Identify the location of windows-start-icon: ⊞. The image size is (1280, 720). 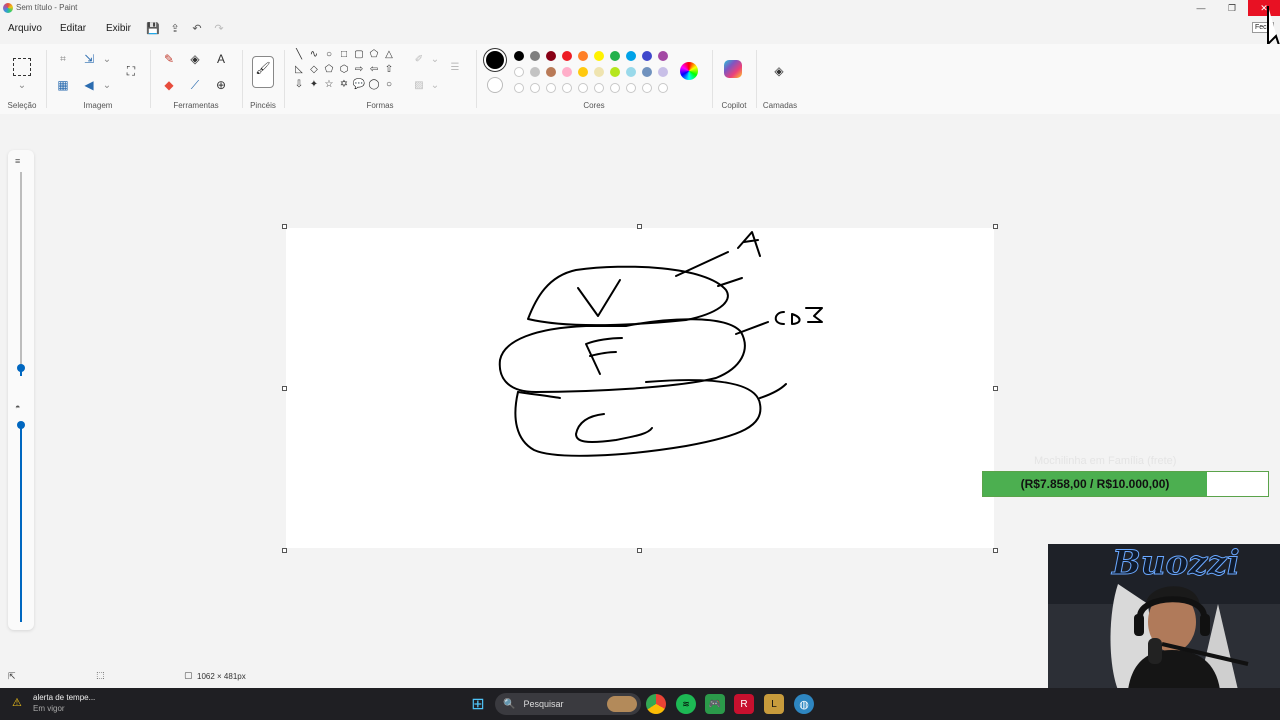
(478, 704).